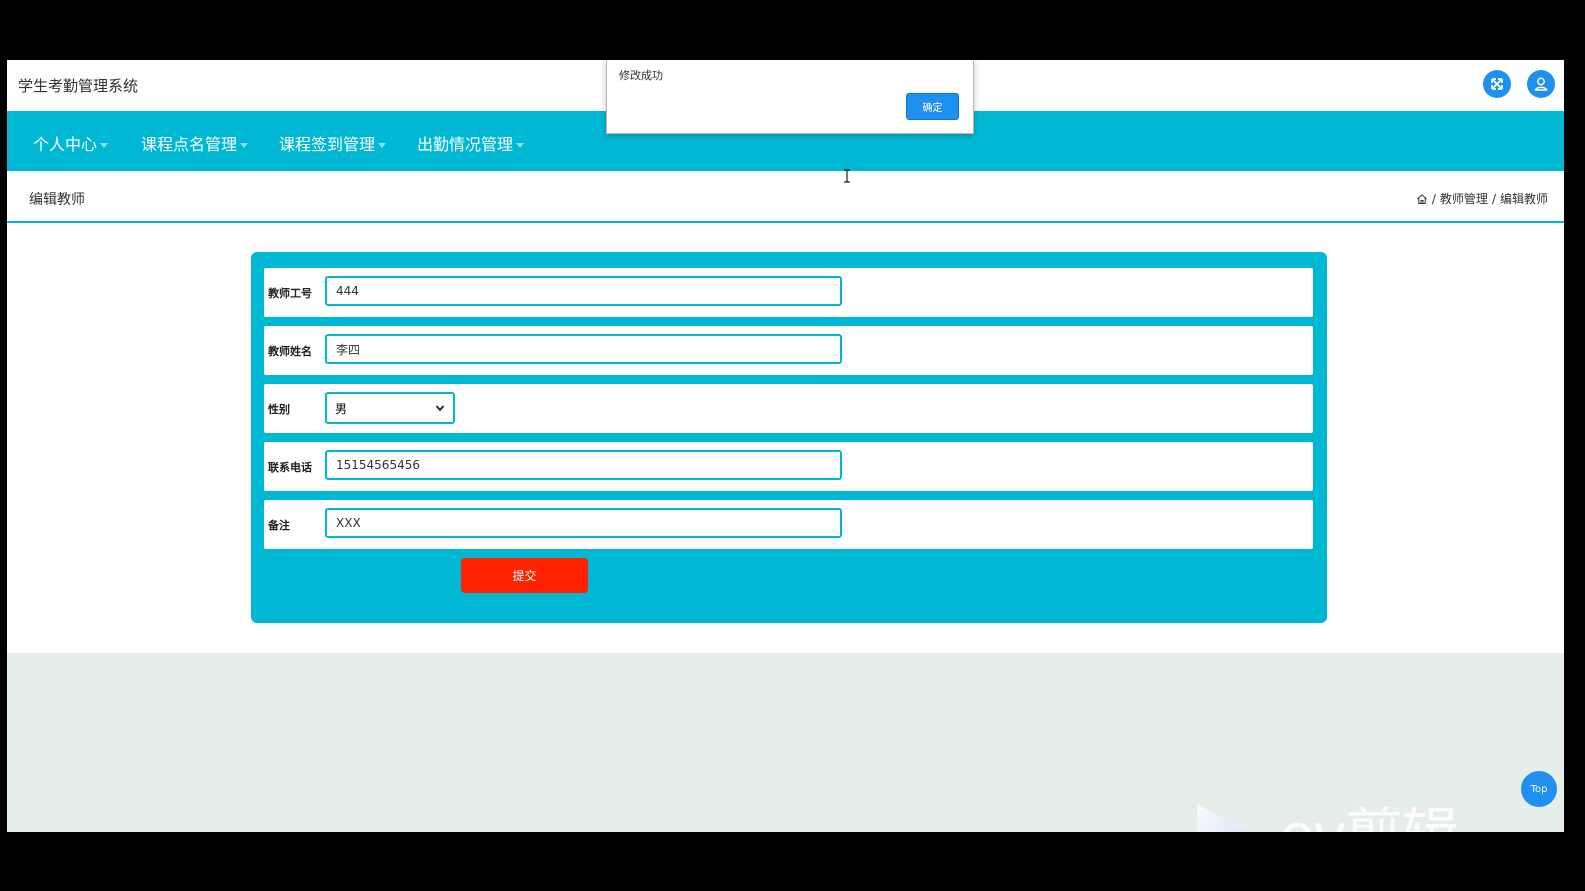 Image resolution: width=1585 pixels, height=891 pixels. What do you see at coordinates (1422, 199) in the screenshot?
I see `home-icon` at bounding box center [1422, 199].